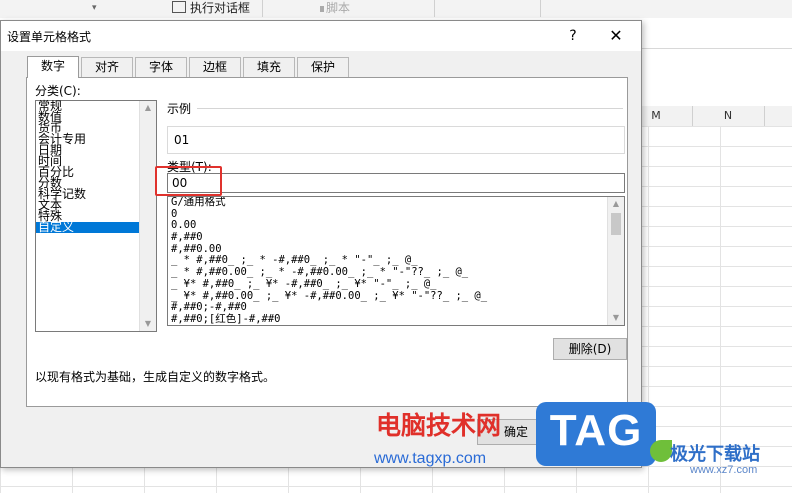 Image resolution: width=792 pixels, height=493 pixels. I want to click on watermark-site-url: www.tagxp.com, so click(430, 458).